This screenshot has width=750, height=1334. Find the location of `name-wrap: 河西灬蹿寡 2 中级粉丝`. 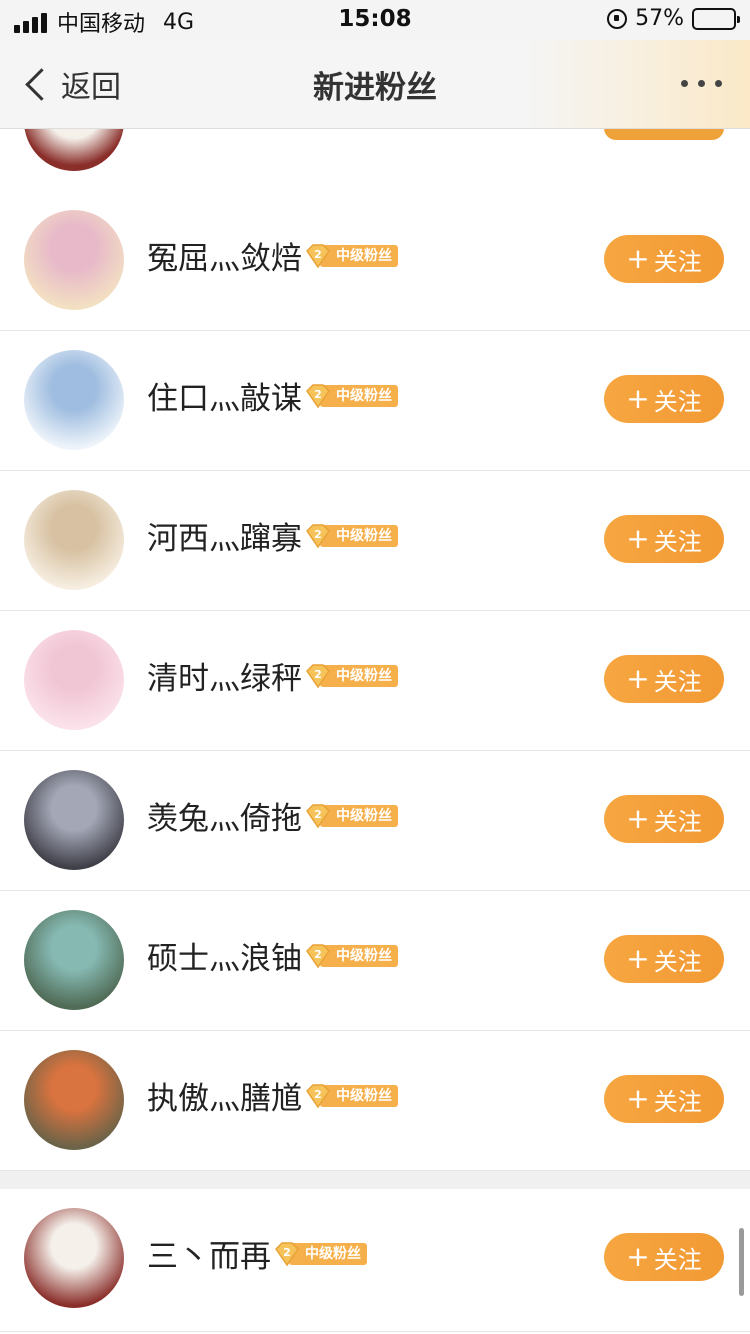

name-wrap: 河西灬蹿寡 2 中级粉丝 is located at coordinates (272, 535).